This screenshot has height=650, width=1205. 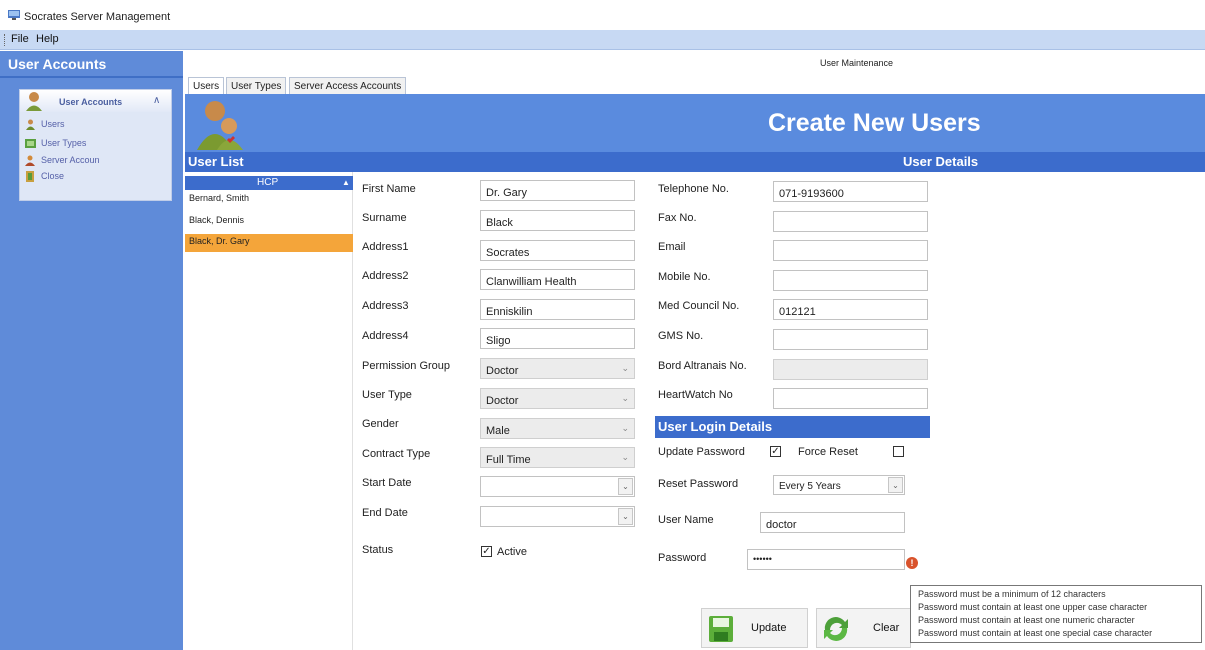 What do you see at coordinates (775, 451) in the screenshot?
I see `update-password-checkbox: ✓` at bounding box center [775, 451].